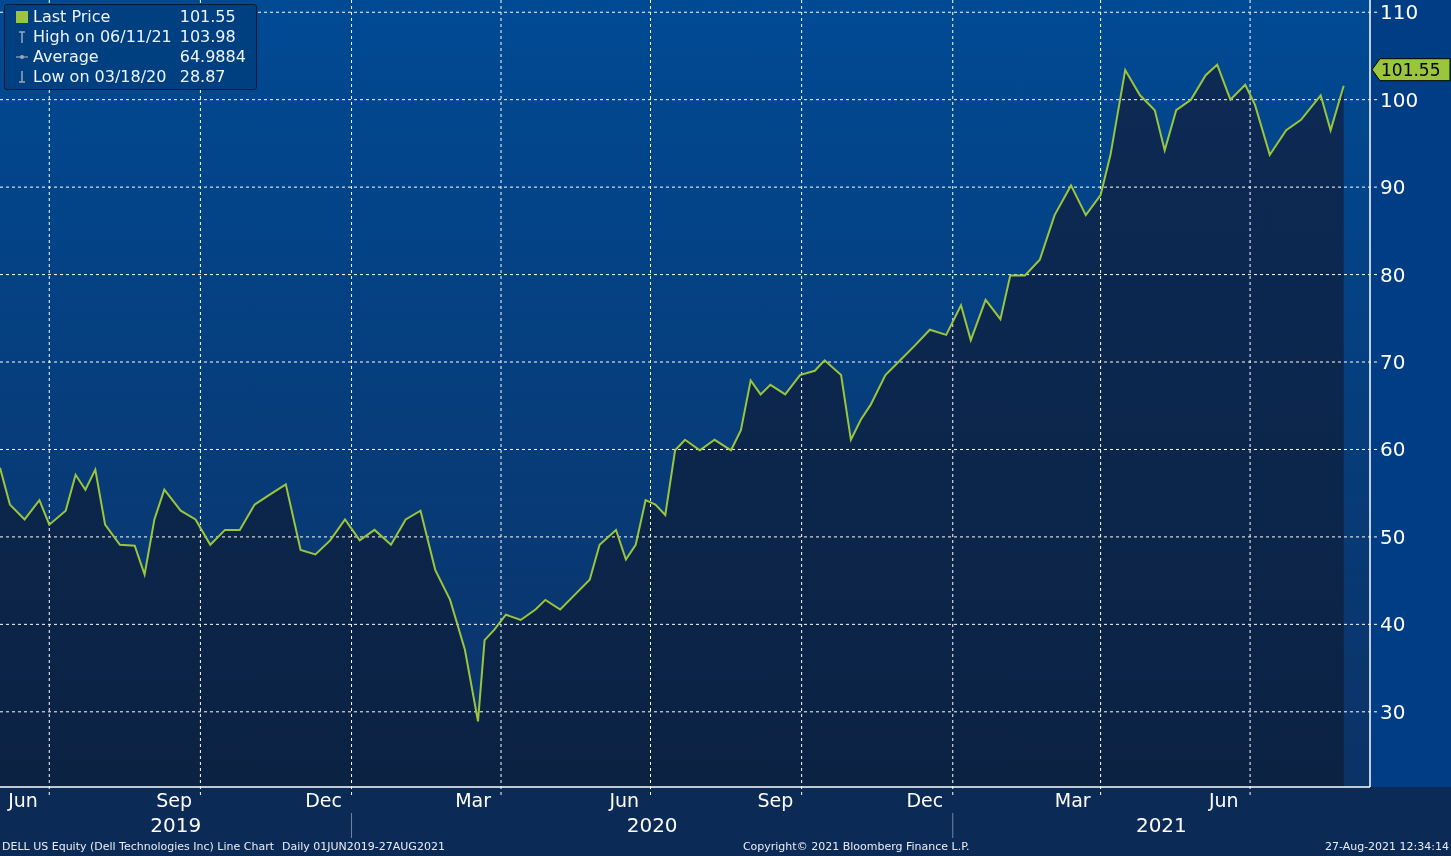  I want to click on legend-label: High on 06/11/21, so click(103, 37).